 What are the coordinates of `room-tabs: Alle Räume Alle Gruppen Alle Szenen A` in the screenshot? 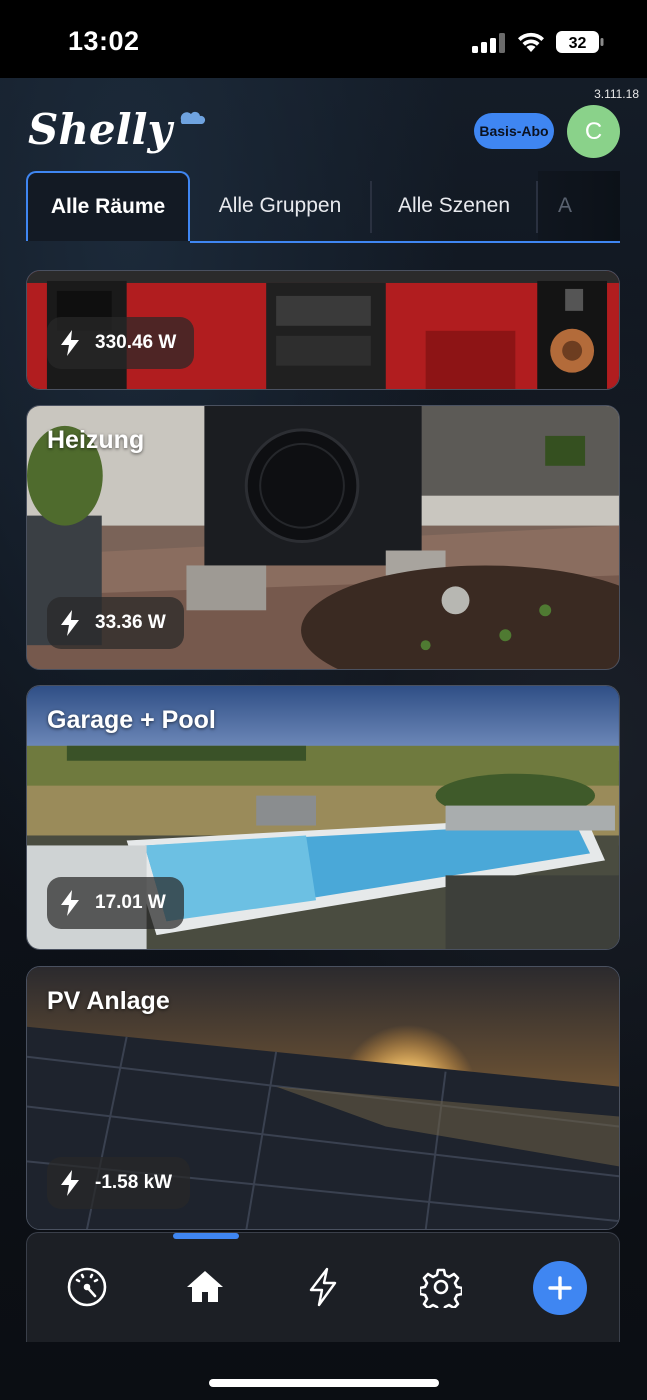 It's located at (323, 207).